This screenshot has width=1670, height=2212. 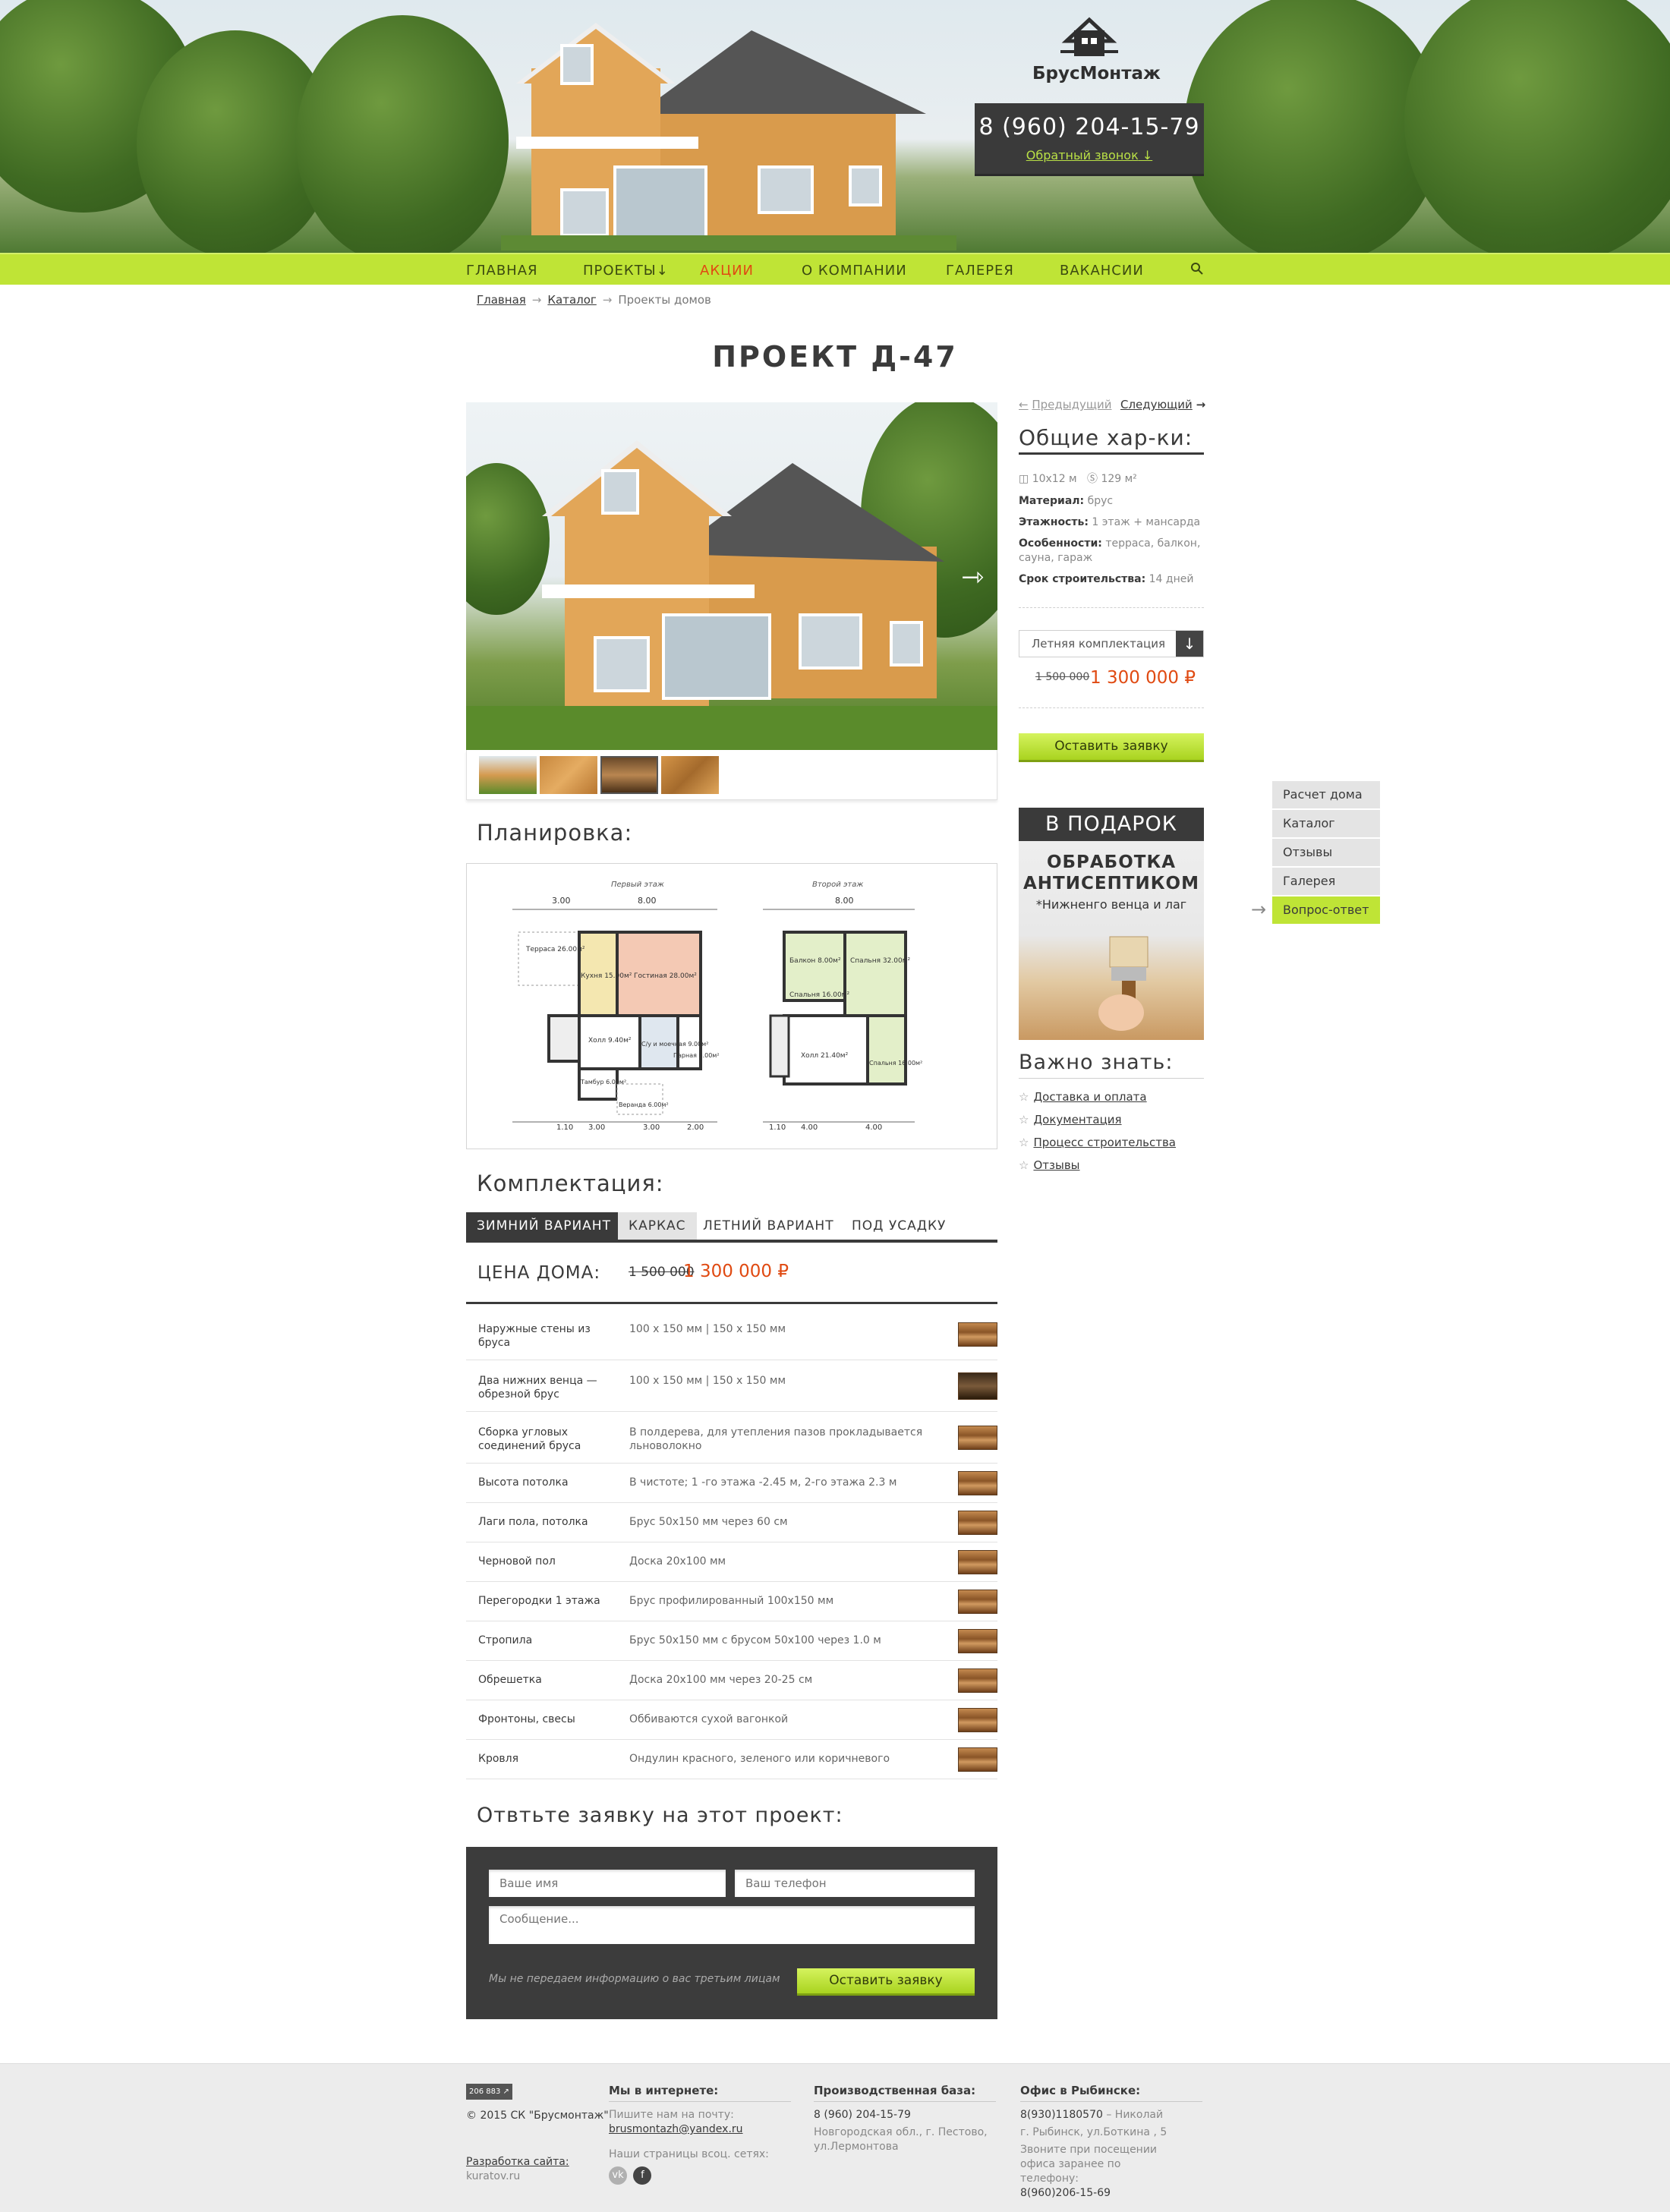 What do you see at coordinates (731, 576) in the screenshot?
I see `main-photo` at bounding box center [731, 576].